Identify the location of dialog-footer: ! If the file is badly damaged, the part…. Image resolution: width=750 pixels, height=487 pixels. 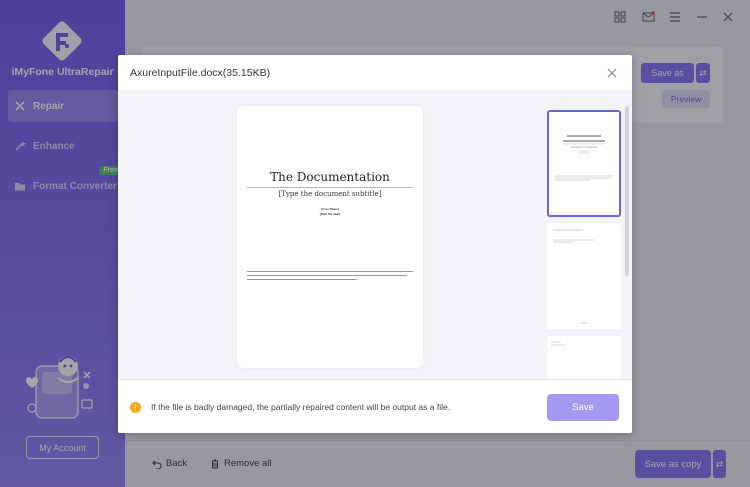
(375, 406).